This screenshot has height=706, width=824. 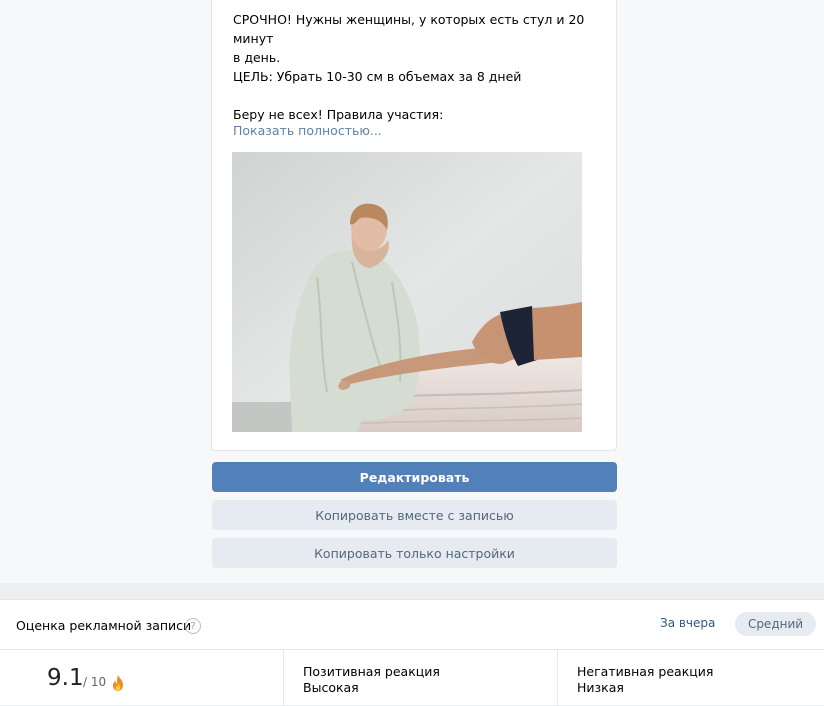 I want to click on fire-icon, so click(x=118, y=683).